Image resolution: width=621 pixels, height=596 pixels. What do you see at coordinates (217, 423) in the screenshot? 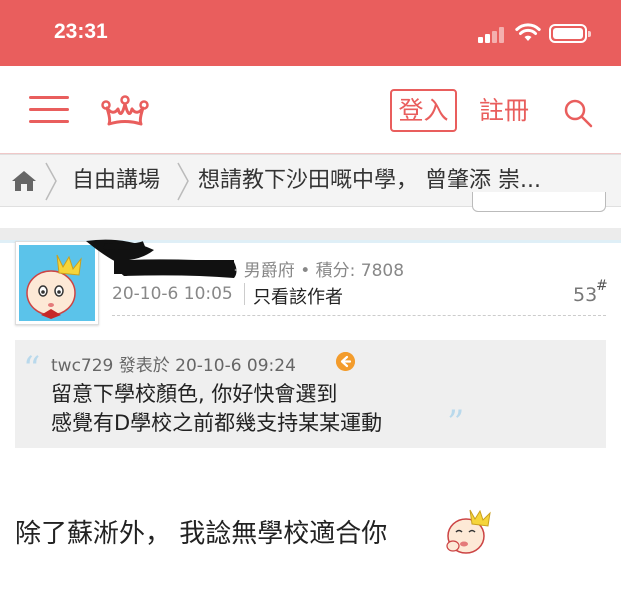
I see `quote-line: 感覺有D學校之前都幾支持某某運動` at bounding box center [217, 423].